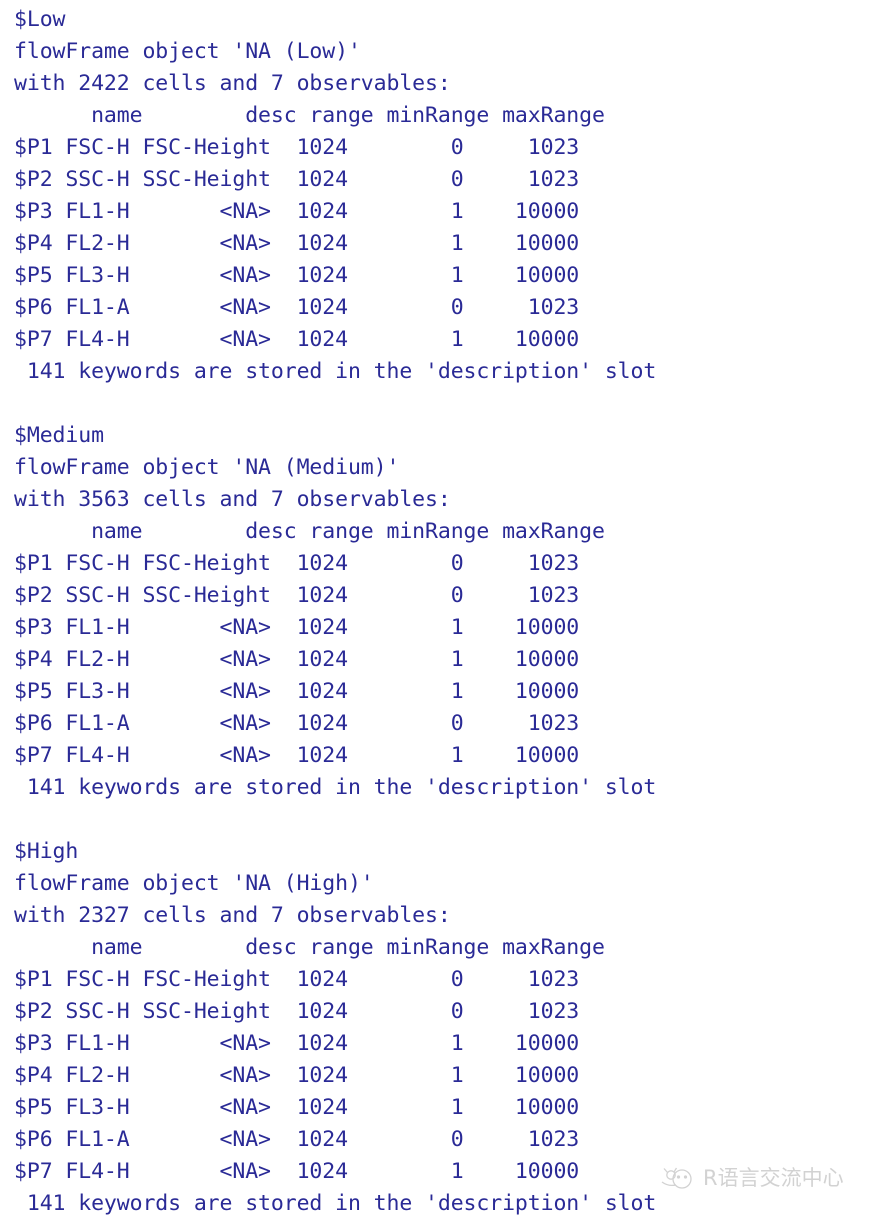 The height and width of the screenshot is (1225, 893). Describe the element at coordinates (232, 83) in the screenshot. I see `flowframe-summary-line: with 2422 cells and 7 observables:` at that location.